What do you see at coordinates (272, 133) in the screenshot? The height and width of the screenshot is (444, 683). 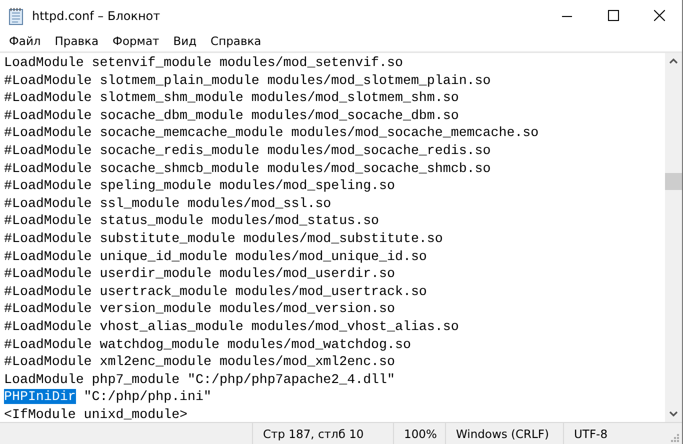 I see `text-line: #LoadModule socache_memcache_module modules/mod_socache_memcache.so` at bounding box center [272, 133].